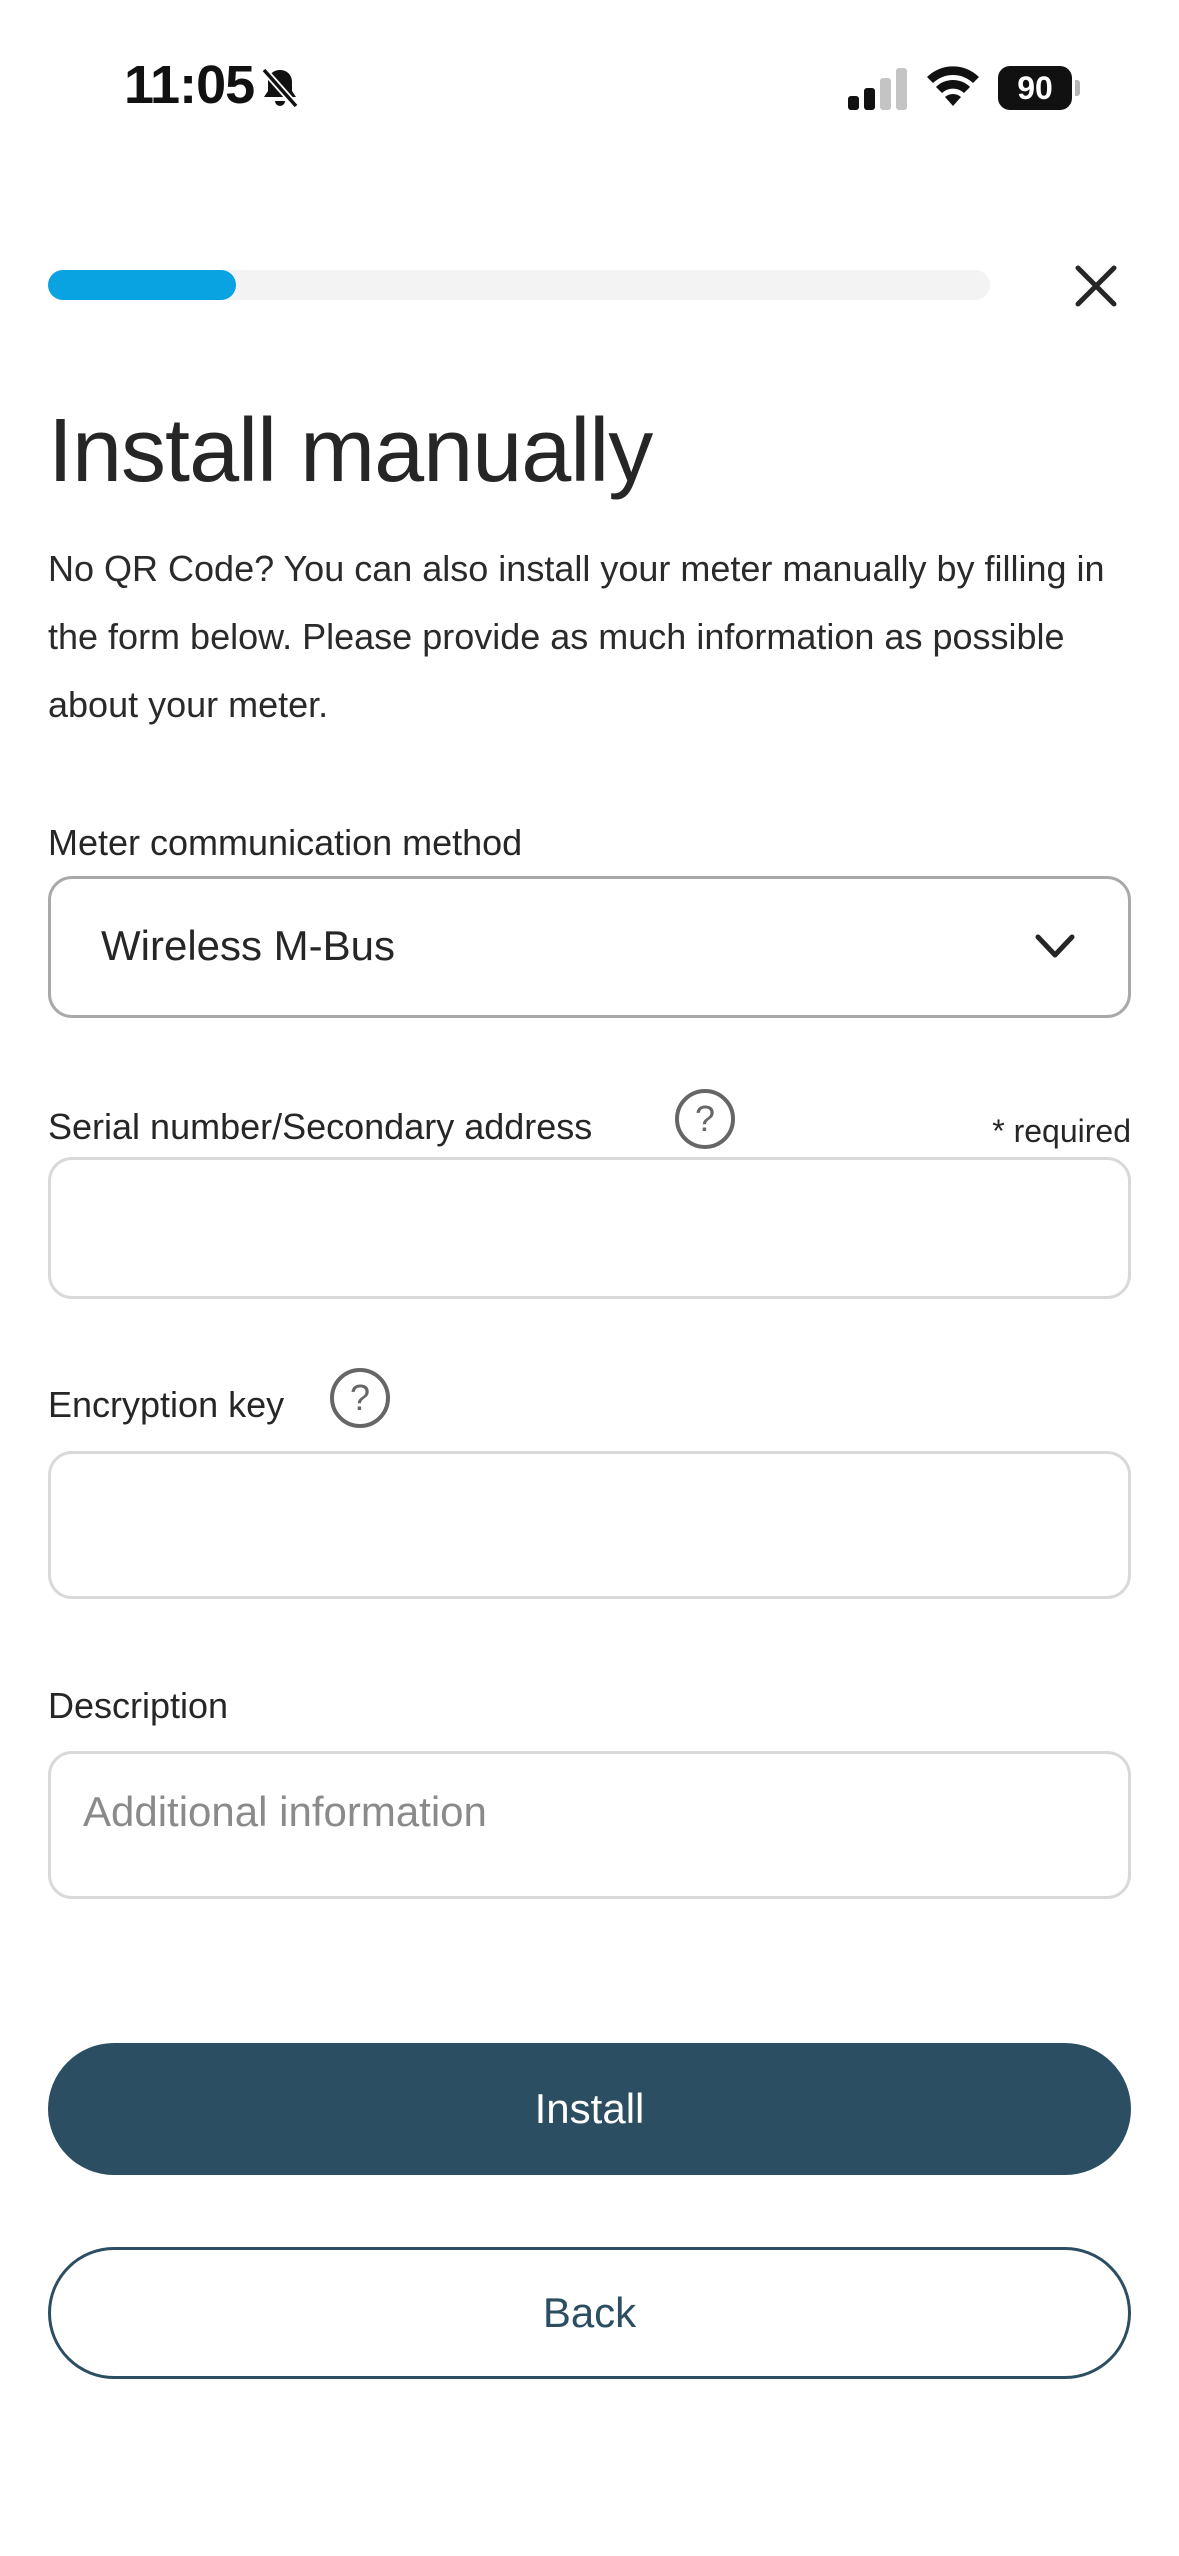 The width and height of the screenshot is (1179, 2556). Describe the element at coordinates (1035, 88) in the screenshot. I see `battery-level: 90` at that location.